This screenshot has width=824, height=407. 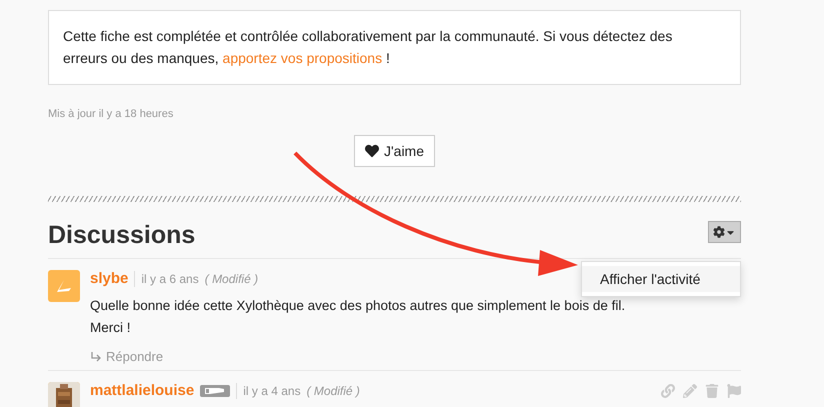 What do you see at coordinates (109, 278) in the screenshot?
I see `author-name: slybe` at bounding box center [109, 278].